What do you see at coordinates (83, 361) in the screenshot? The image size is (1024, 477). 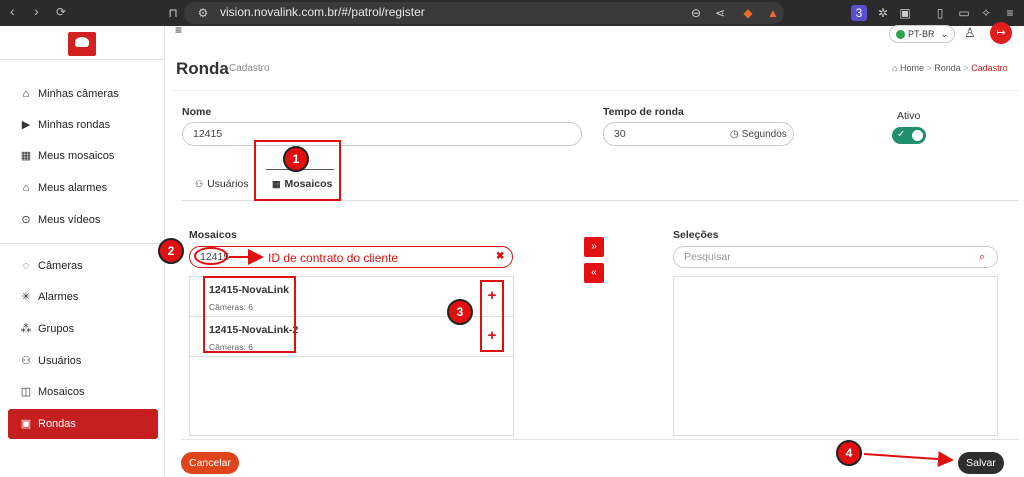 I see `sidebar-item-usuarios: ⚇ Usuários` at bounding box center [83, 361].